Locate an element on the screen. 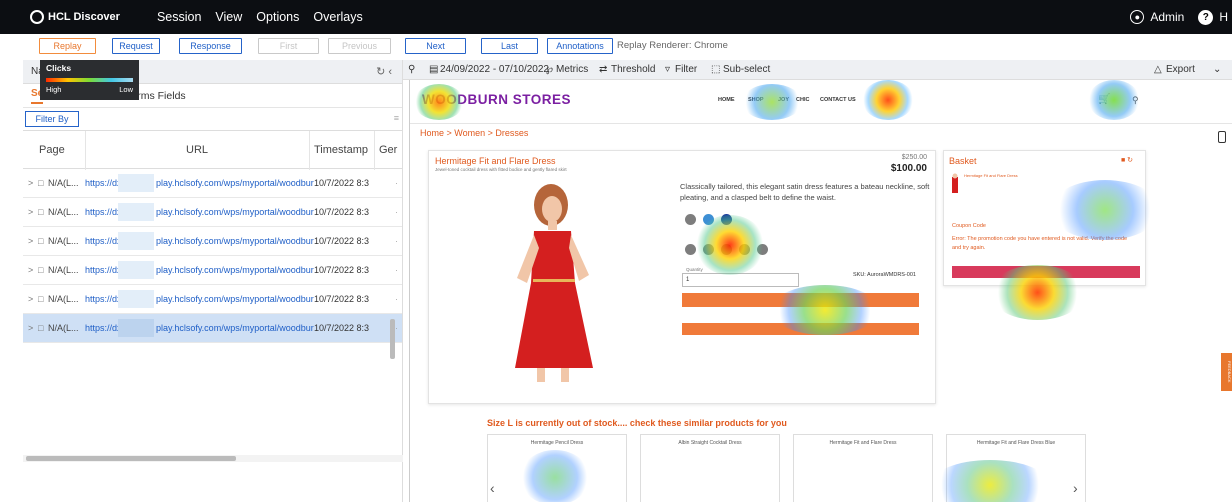 Image resolution: width=1232 pixels, height=502 pixels. request-button: Request is located at coordinates (136, 46).